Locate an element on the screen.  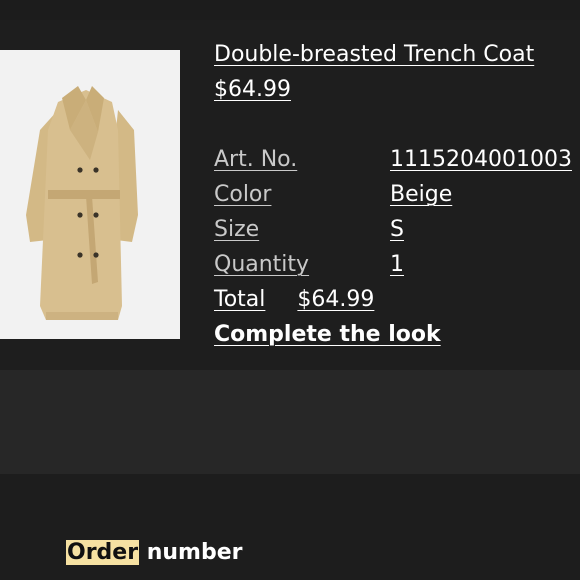
order-highlight: Order is located at coordinates (103, 552).